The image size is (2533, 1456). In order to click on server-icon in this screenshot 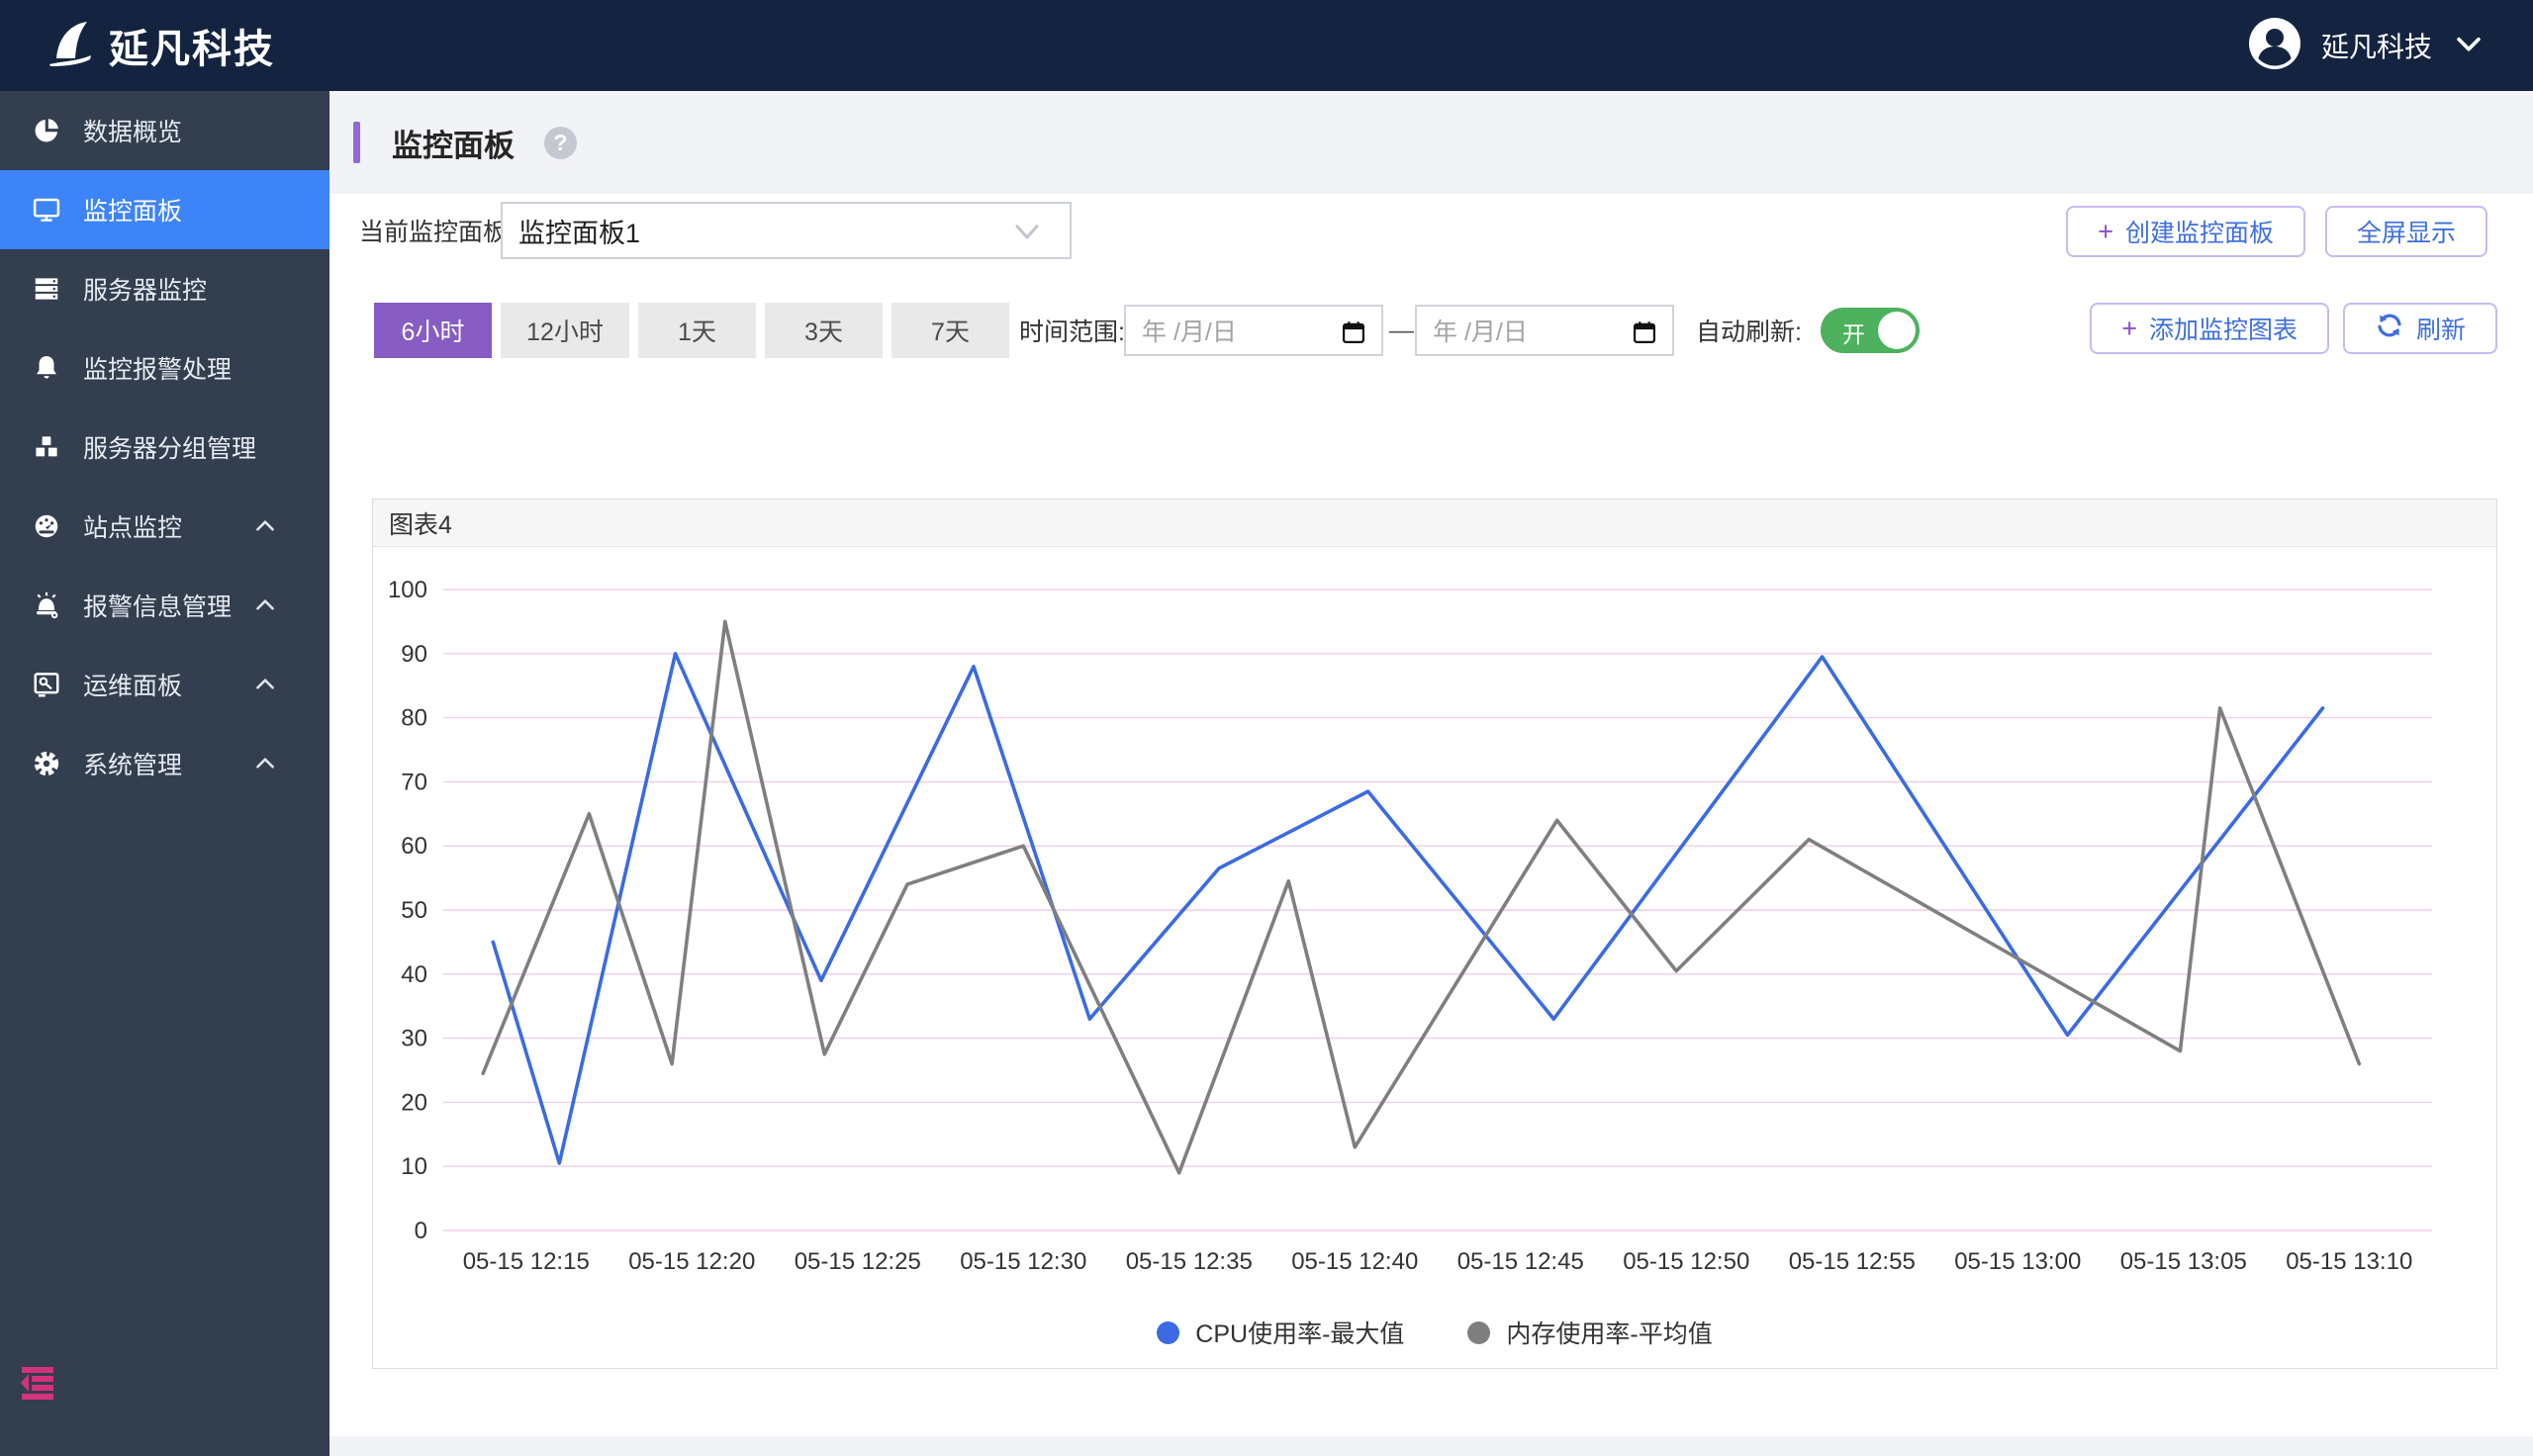, I will do `click(46, 289)`.